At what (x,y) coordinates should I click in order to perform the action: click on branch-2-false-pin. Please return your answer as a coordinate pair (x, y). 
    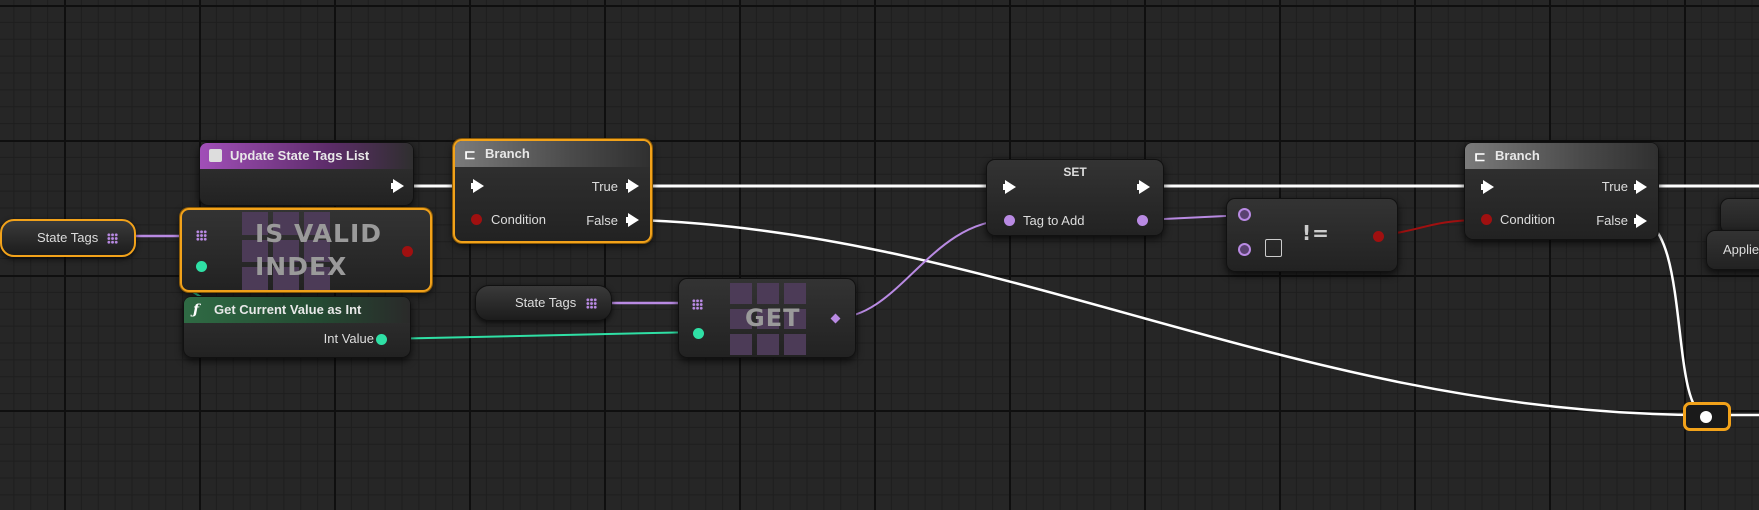
    Looking at the image, I should click on (1640, 221).